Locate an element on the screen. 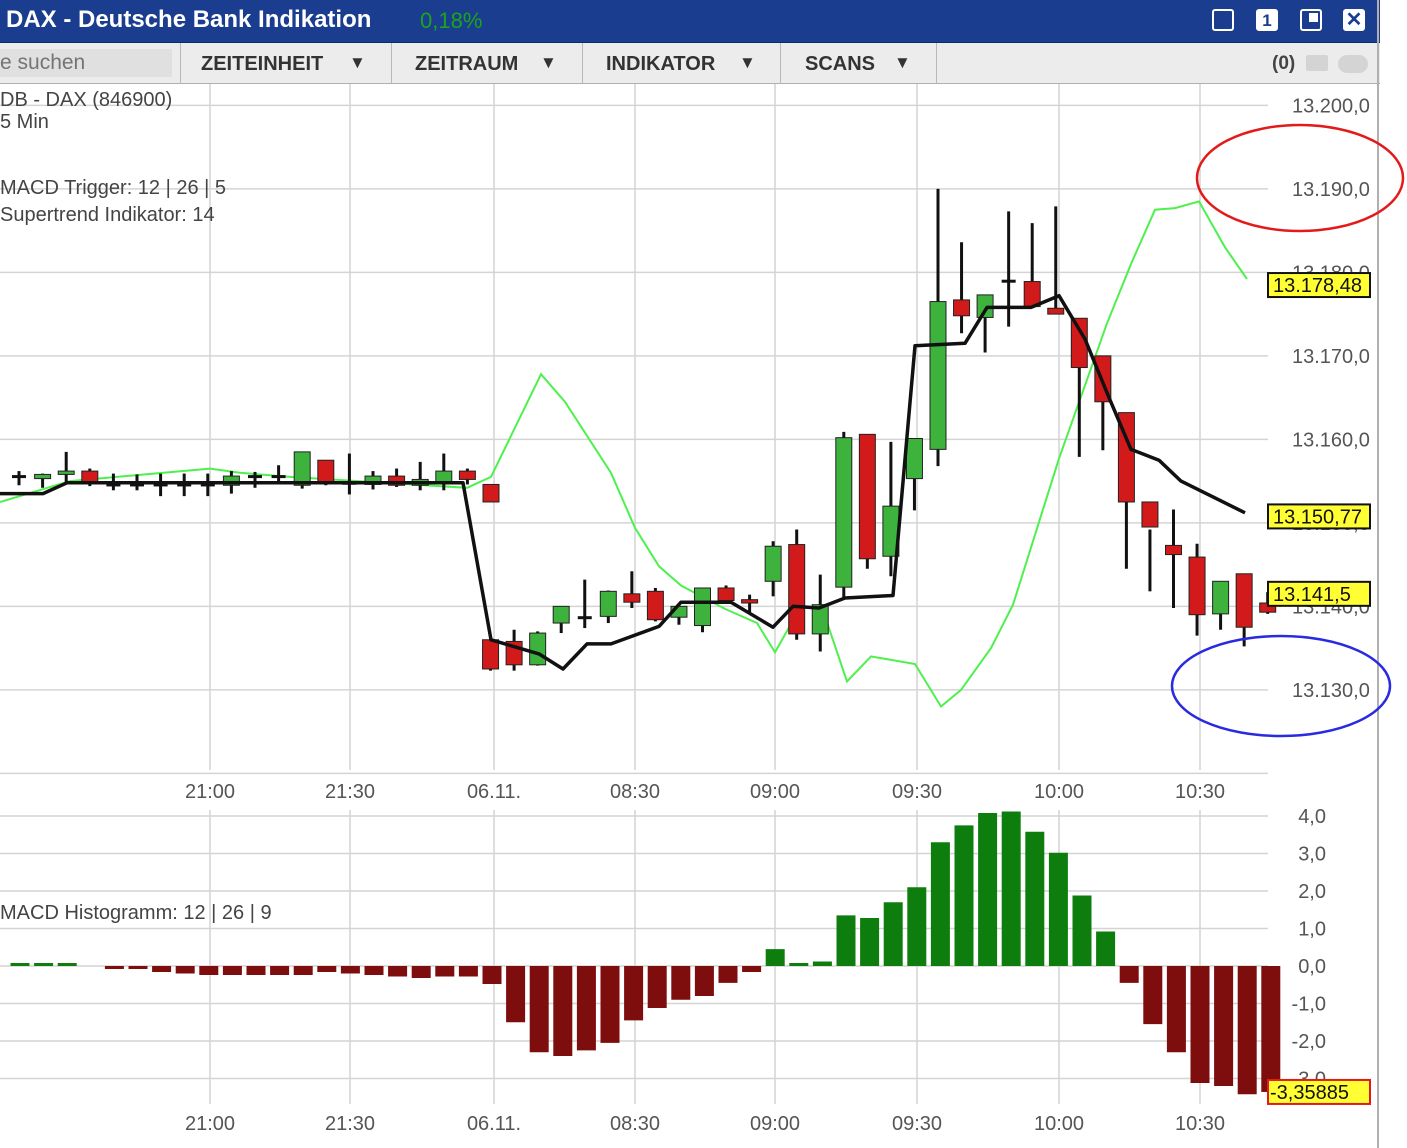  price-tick-label: 13.160,0 is located at coordinates (1331, 440).